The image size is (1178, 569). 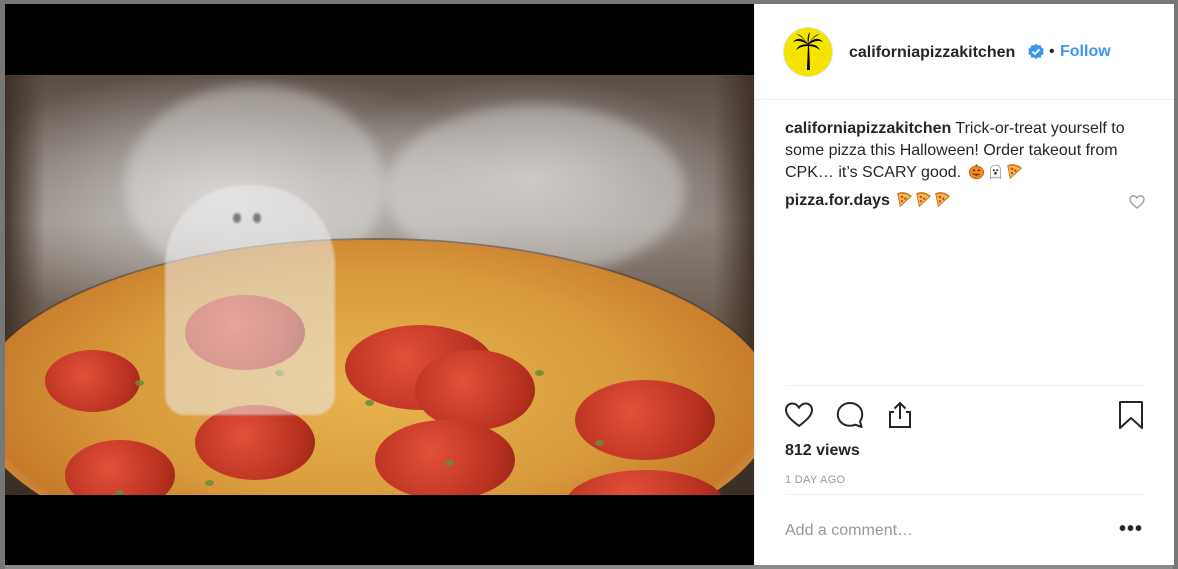 I want to click on bookmark-icon, so click(x=1131, y=415).